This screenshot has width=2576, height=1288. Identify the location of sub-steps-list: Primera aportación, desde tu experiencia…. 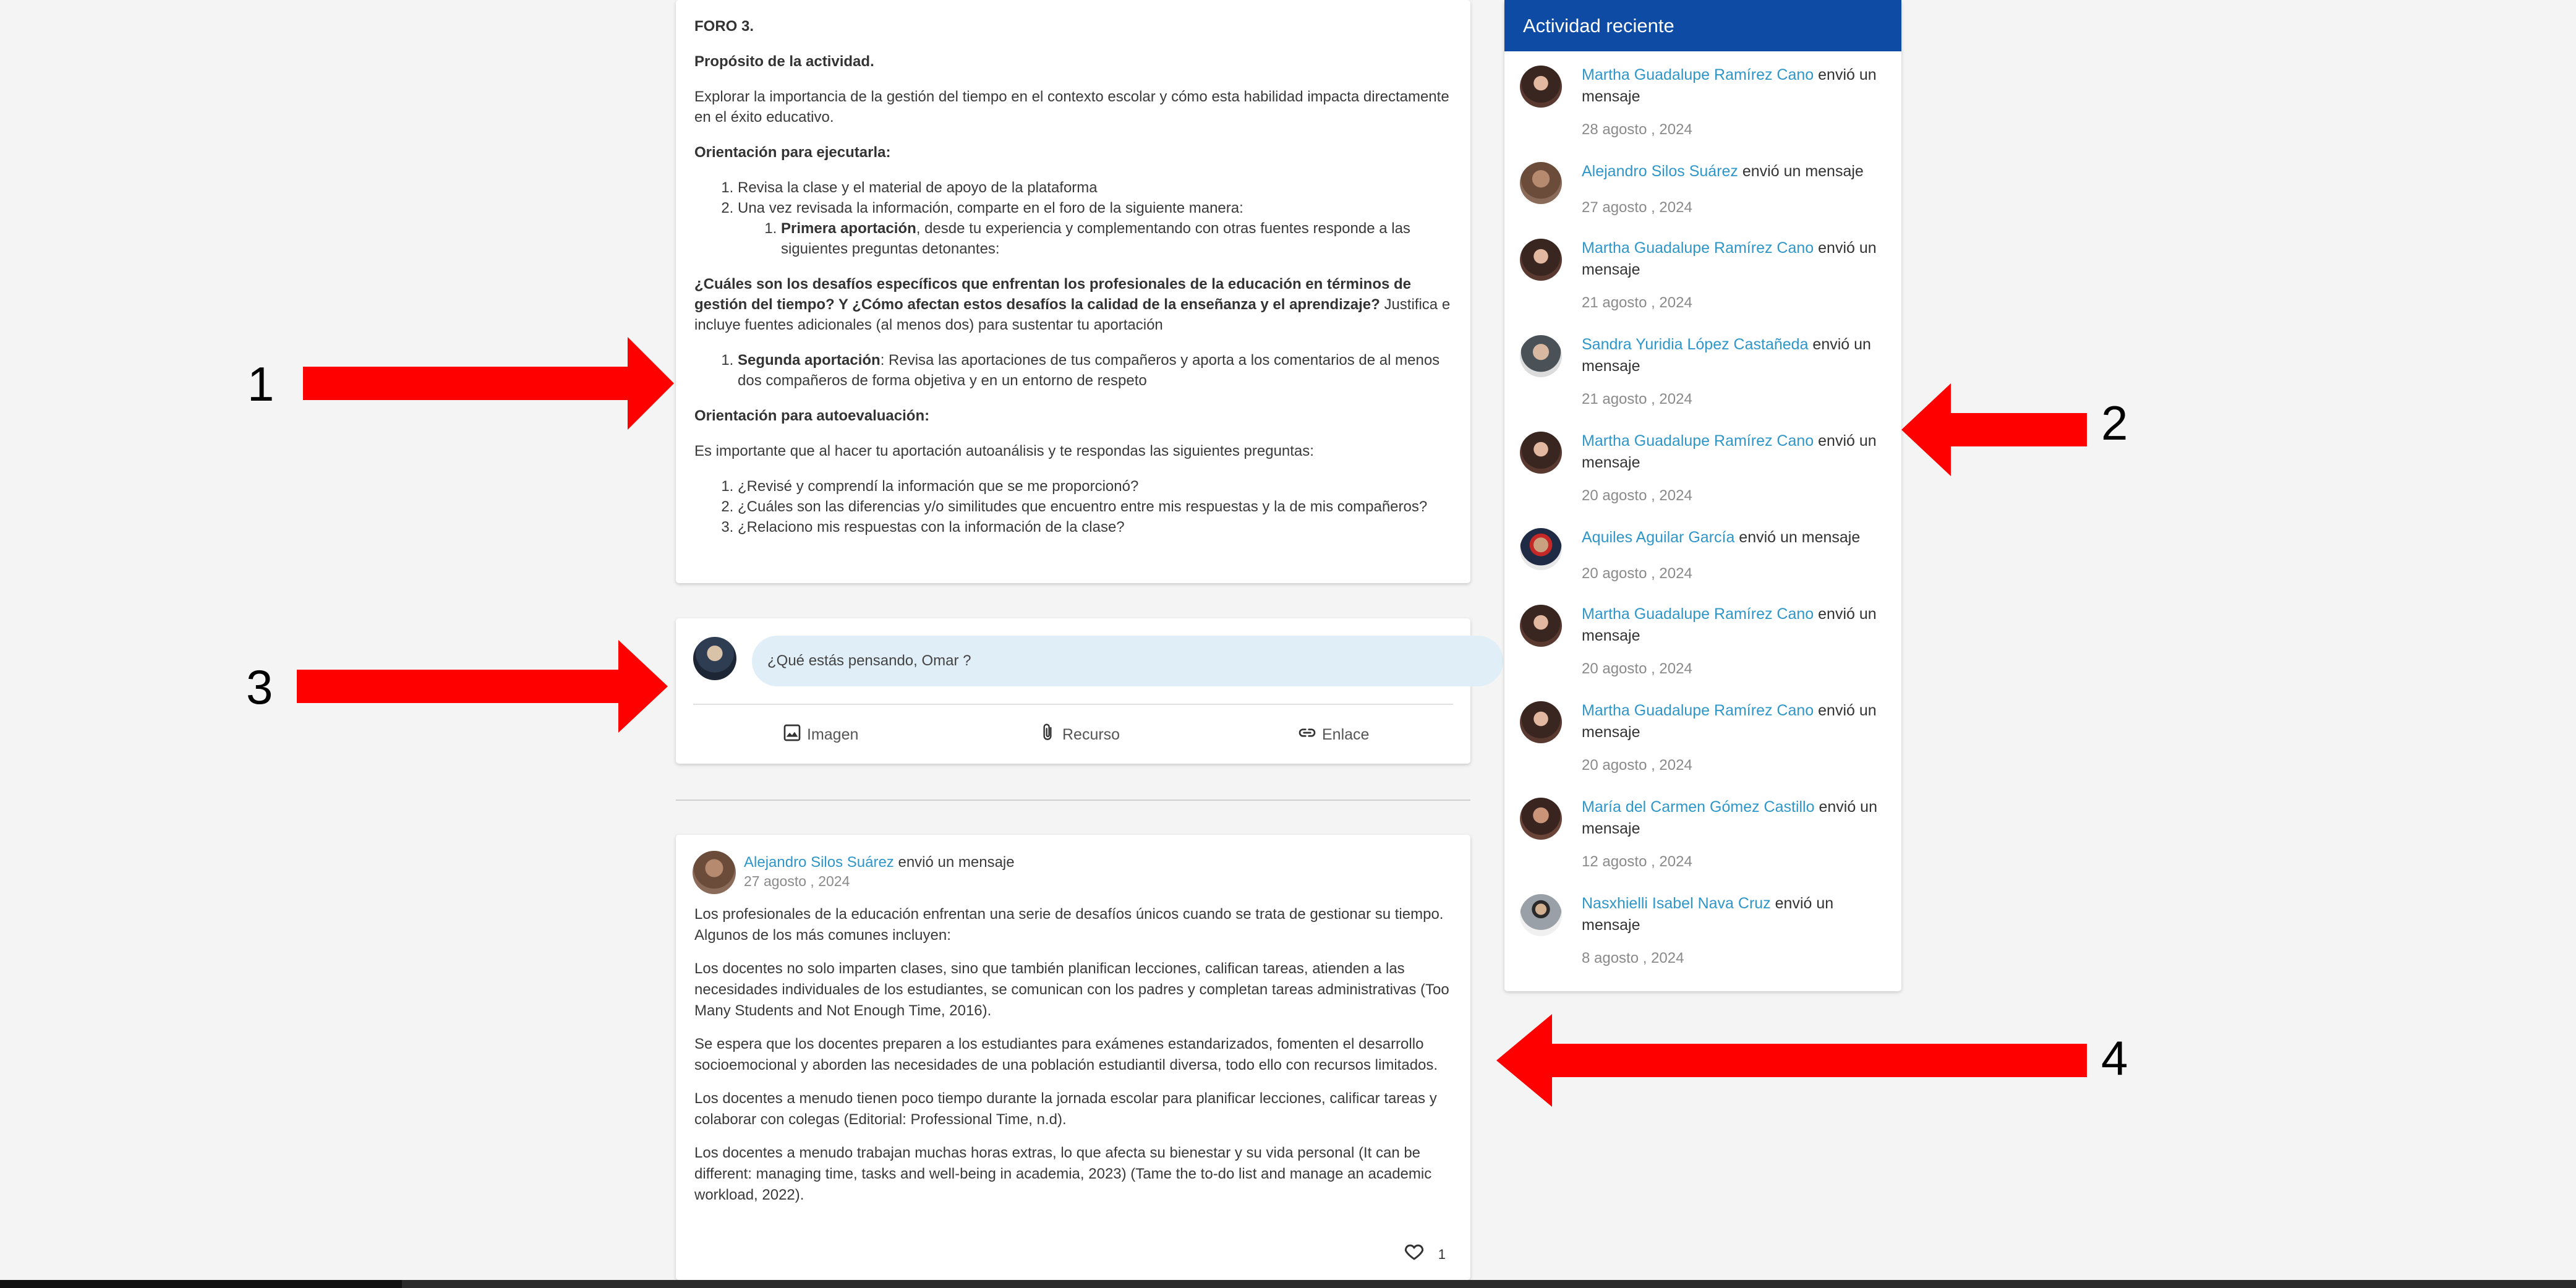
(1095, 238).